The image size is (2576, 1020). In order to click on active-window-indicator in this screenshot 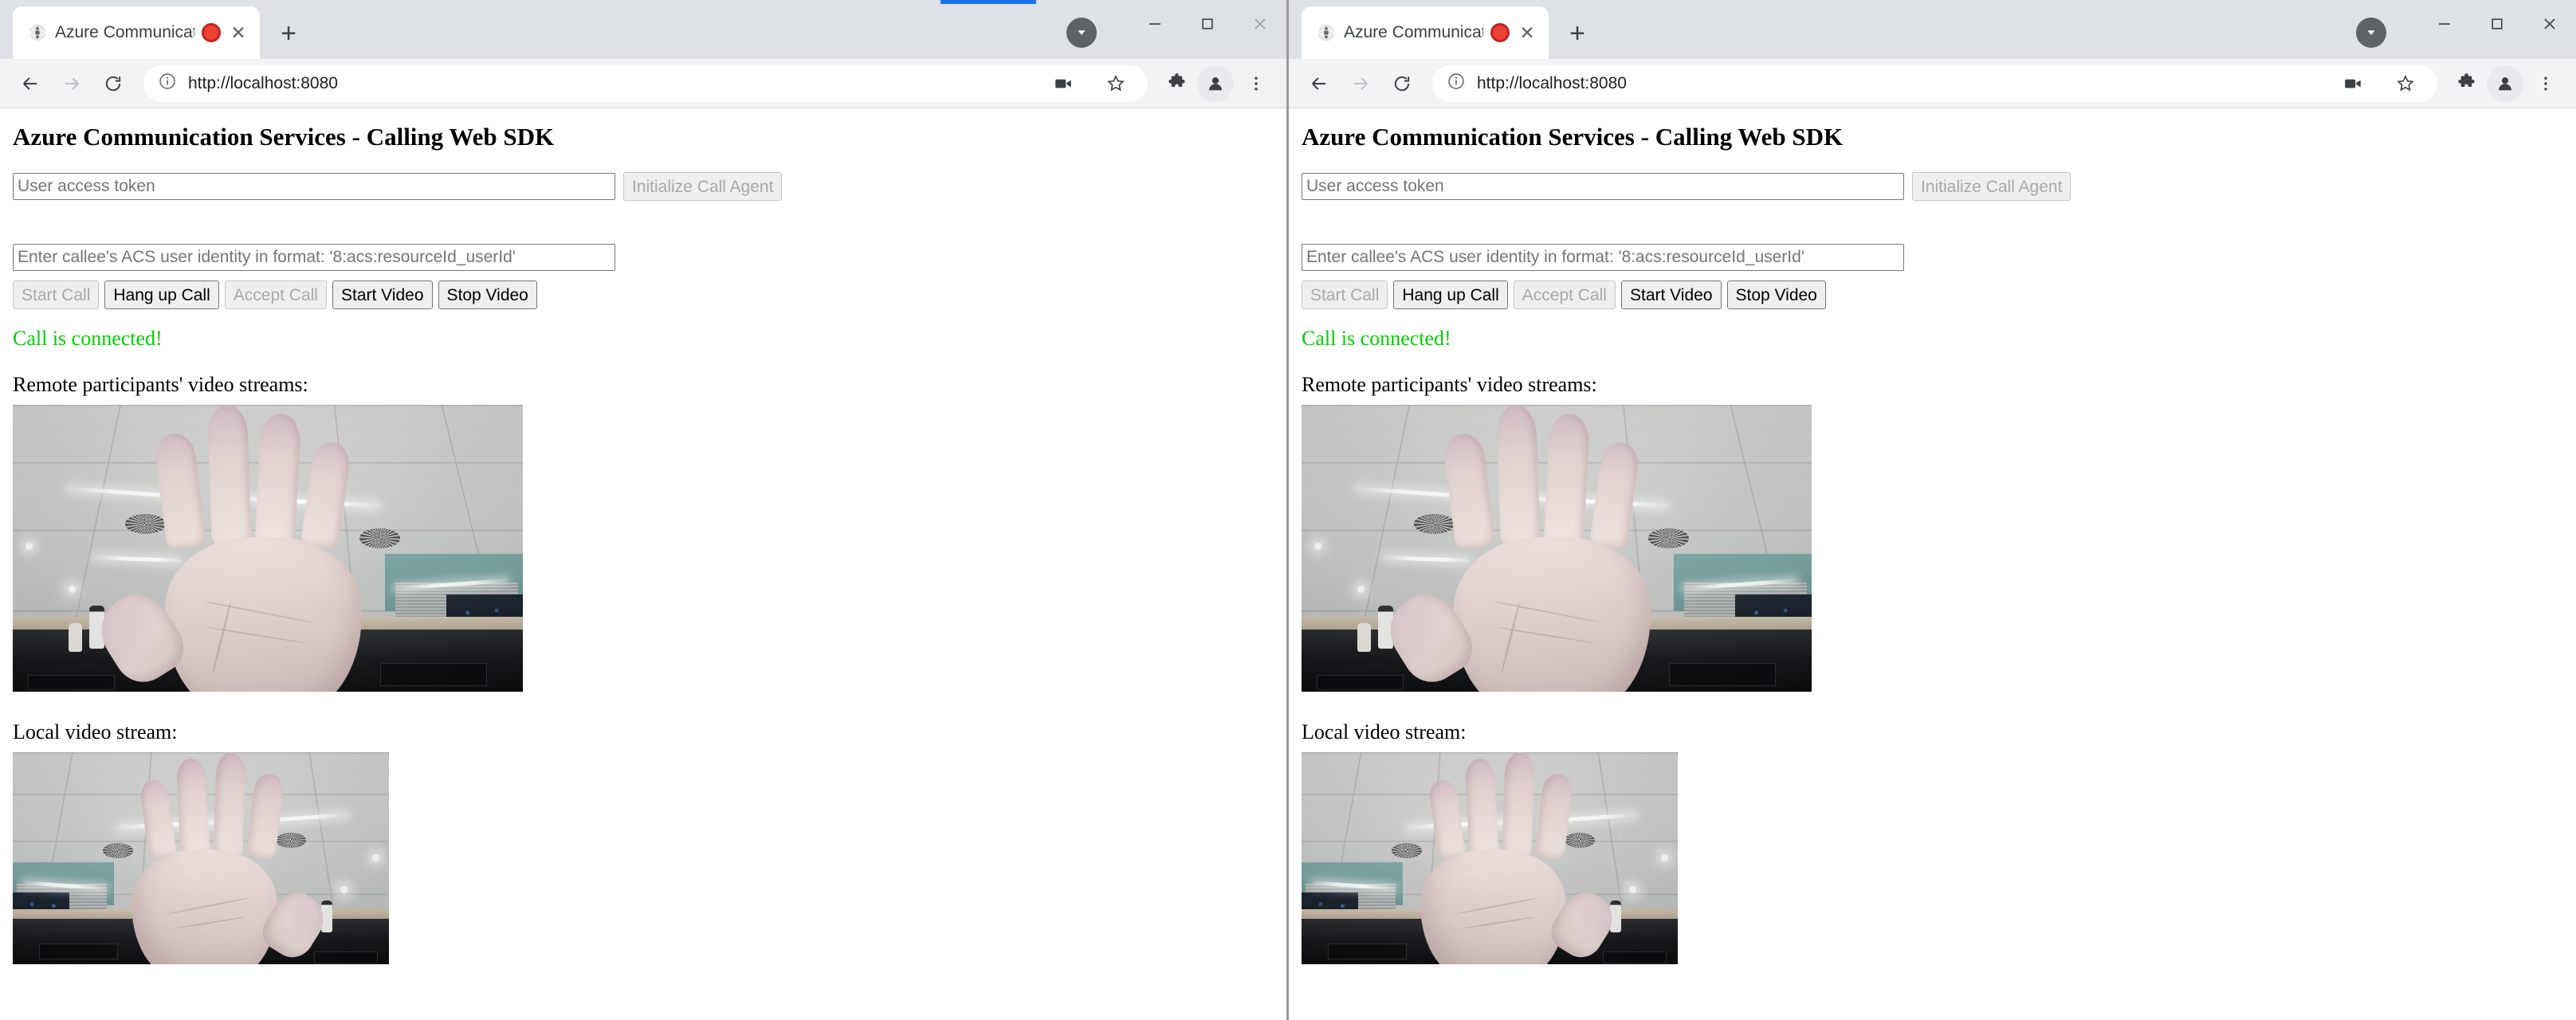, I will do `click(988, 2)`.